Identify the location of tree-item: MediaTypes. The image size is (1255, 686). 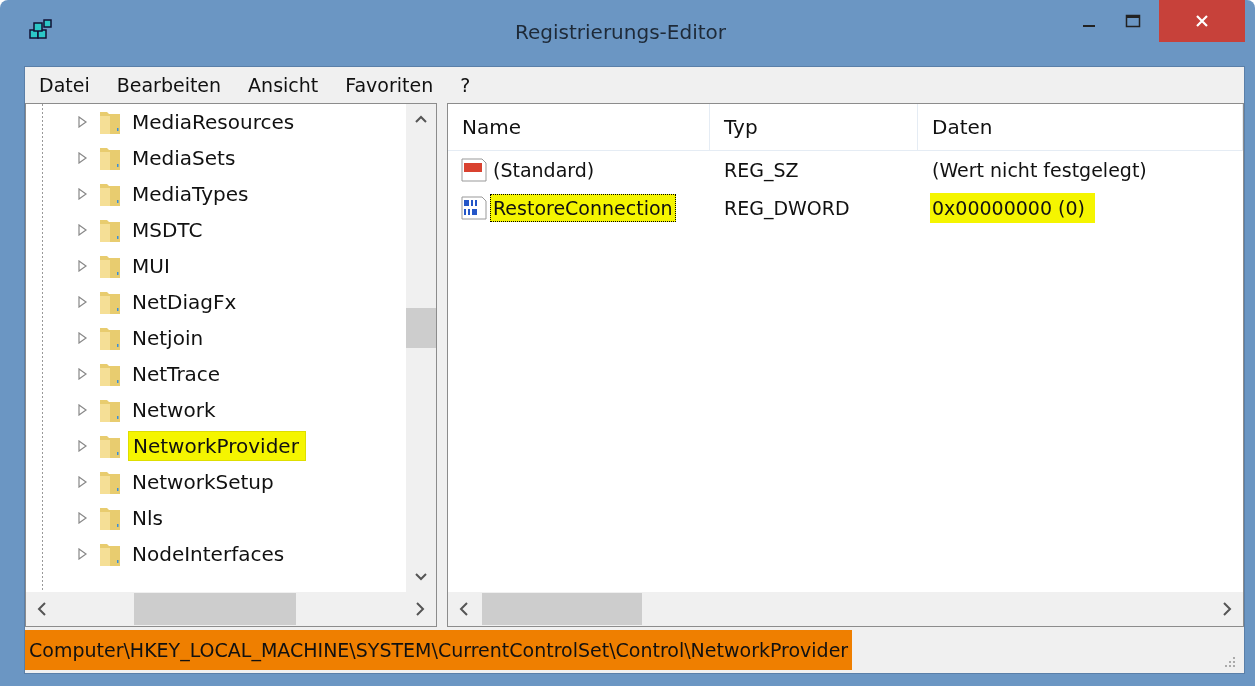
(191, 194).